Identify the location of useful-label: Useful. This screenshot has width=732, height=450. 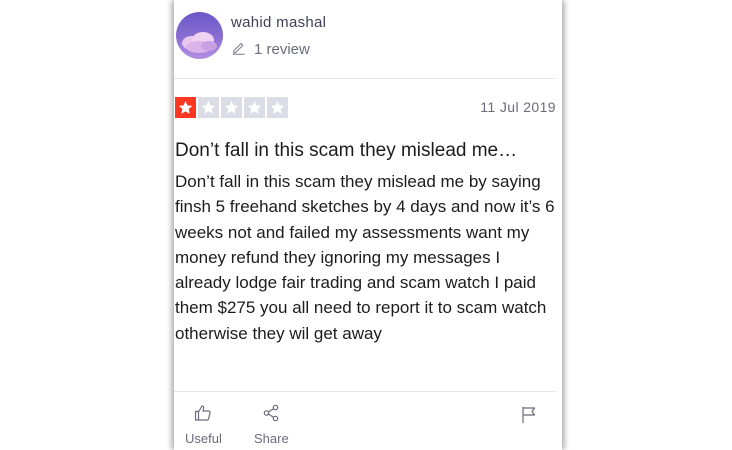
(203, 438).